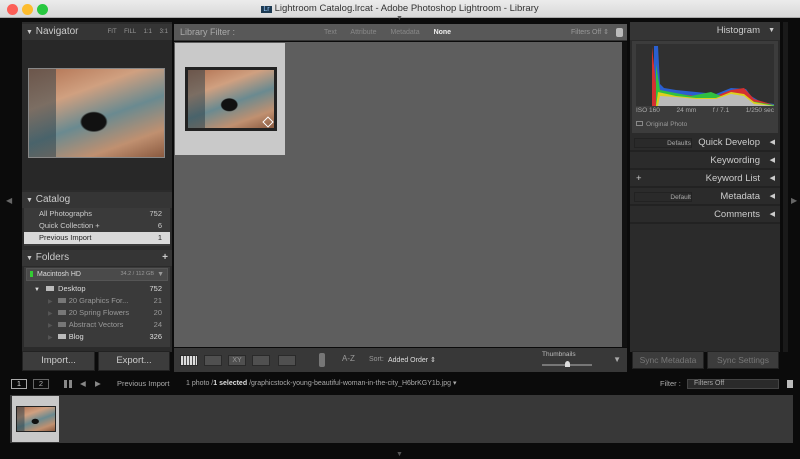 The height and width of the screenshot is (459, 800). I want to click on filter-preset-select: Filters Off ⇕, so click(590, 32).